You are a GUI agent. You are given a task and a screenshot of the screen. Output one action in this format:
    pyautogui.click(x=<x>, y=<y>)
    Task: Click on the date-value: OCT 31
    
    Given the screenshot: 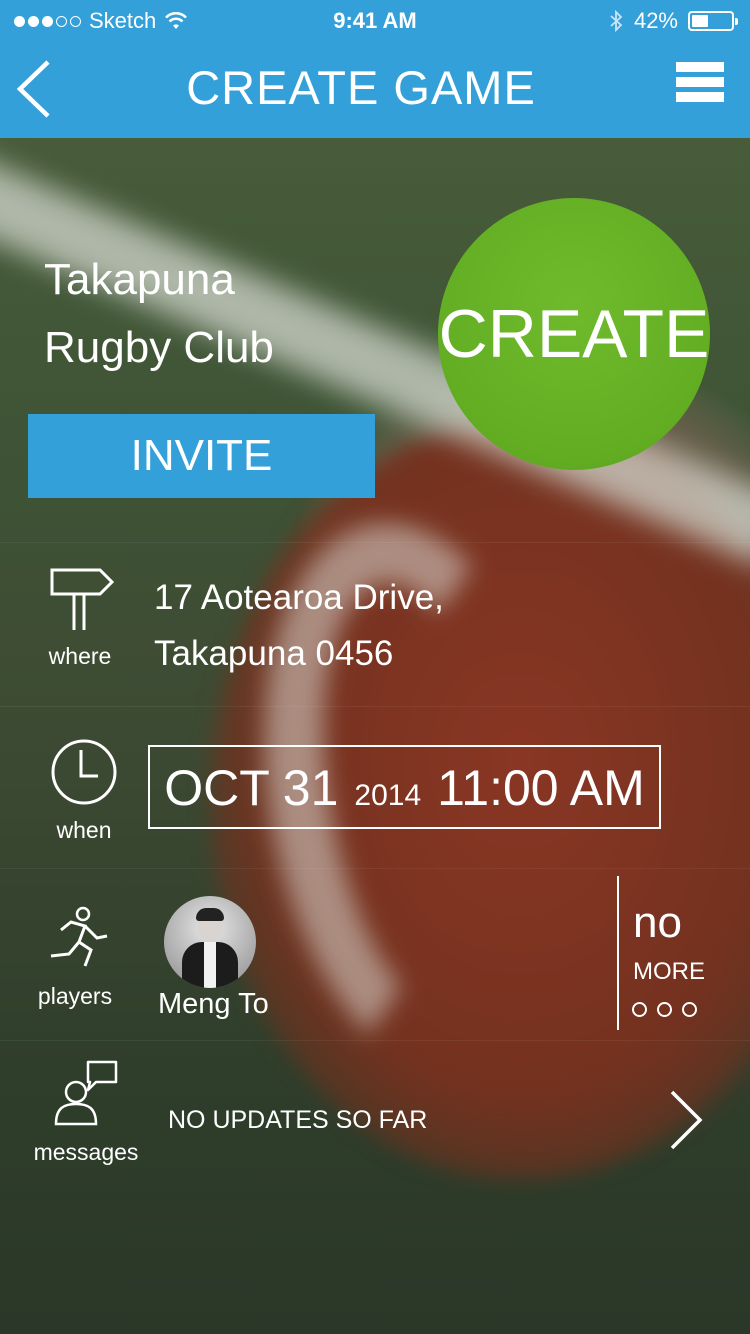 What is the action you would take?
    pyautogui.click(x=251, y=788)
    